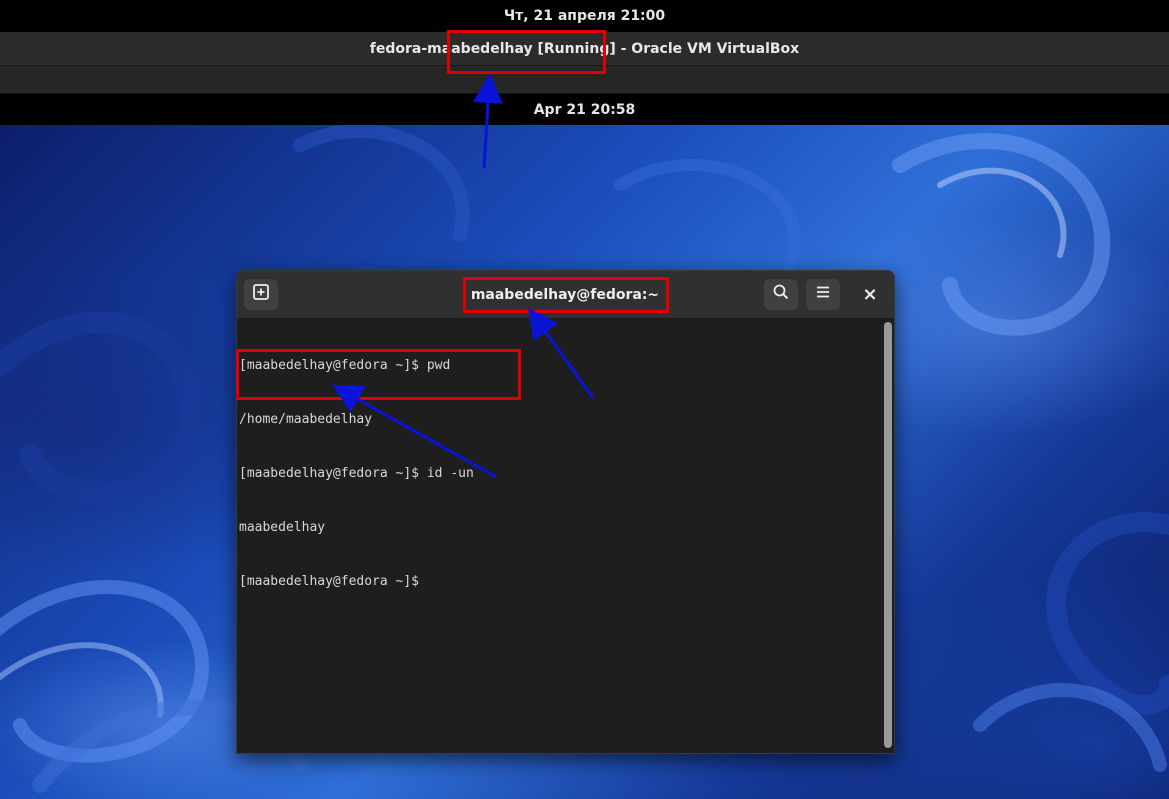 The image size is (1169, 799). I want to click on terminal-title: maabedelhay@fedora:~, so click(565, 294).